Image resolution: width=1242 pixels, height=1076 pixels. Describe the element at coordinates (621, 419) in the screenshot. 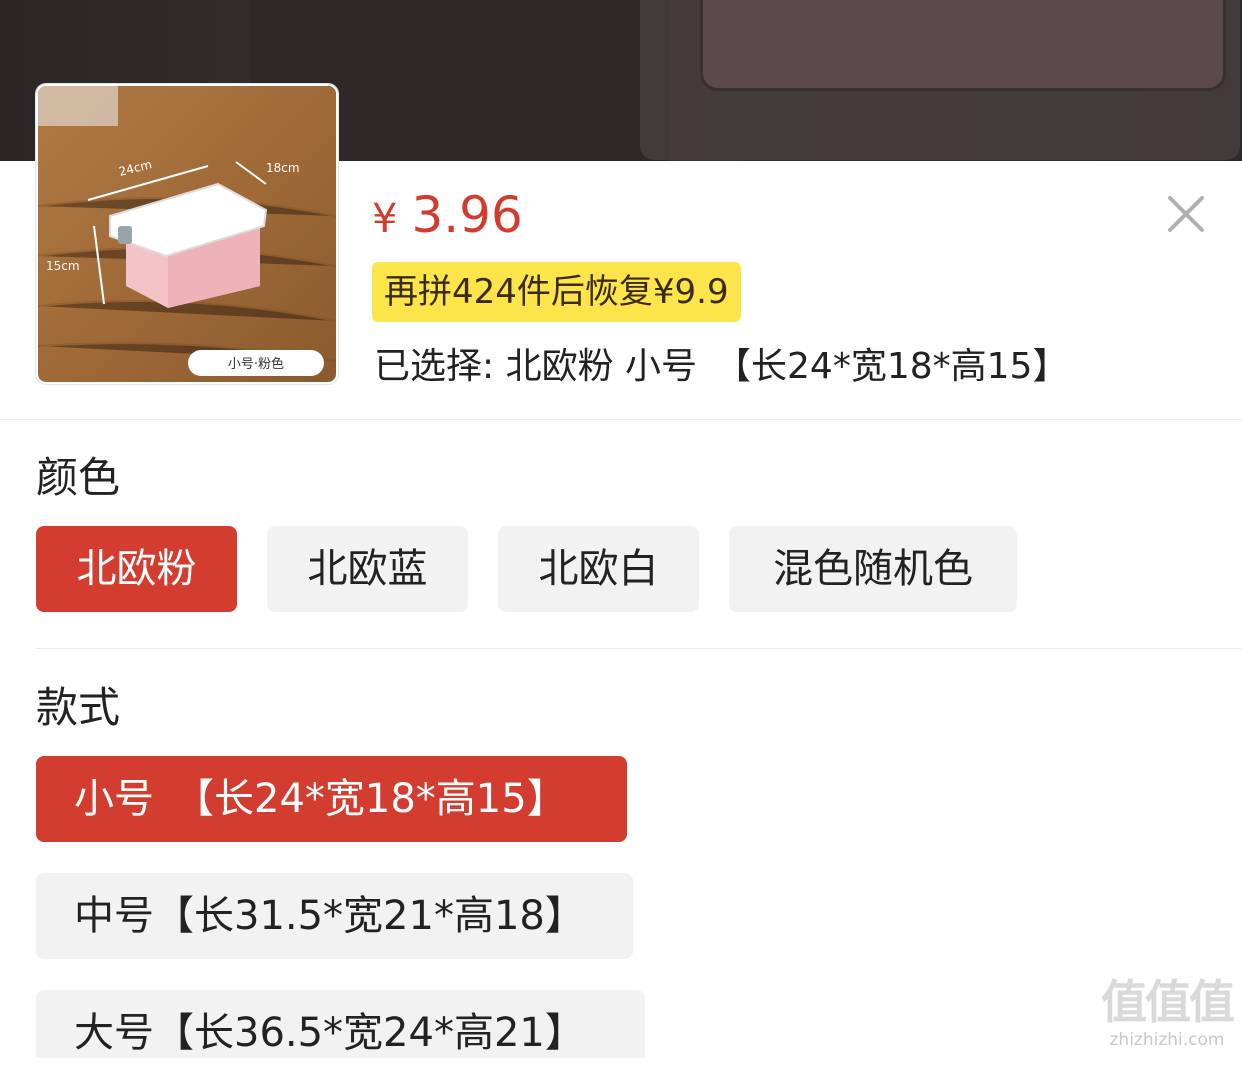

I see `header-divider` at that location.